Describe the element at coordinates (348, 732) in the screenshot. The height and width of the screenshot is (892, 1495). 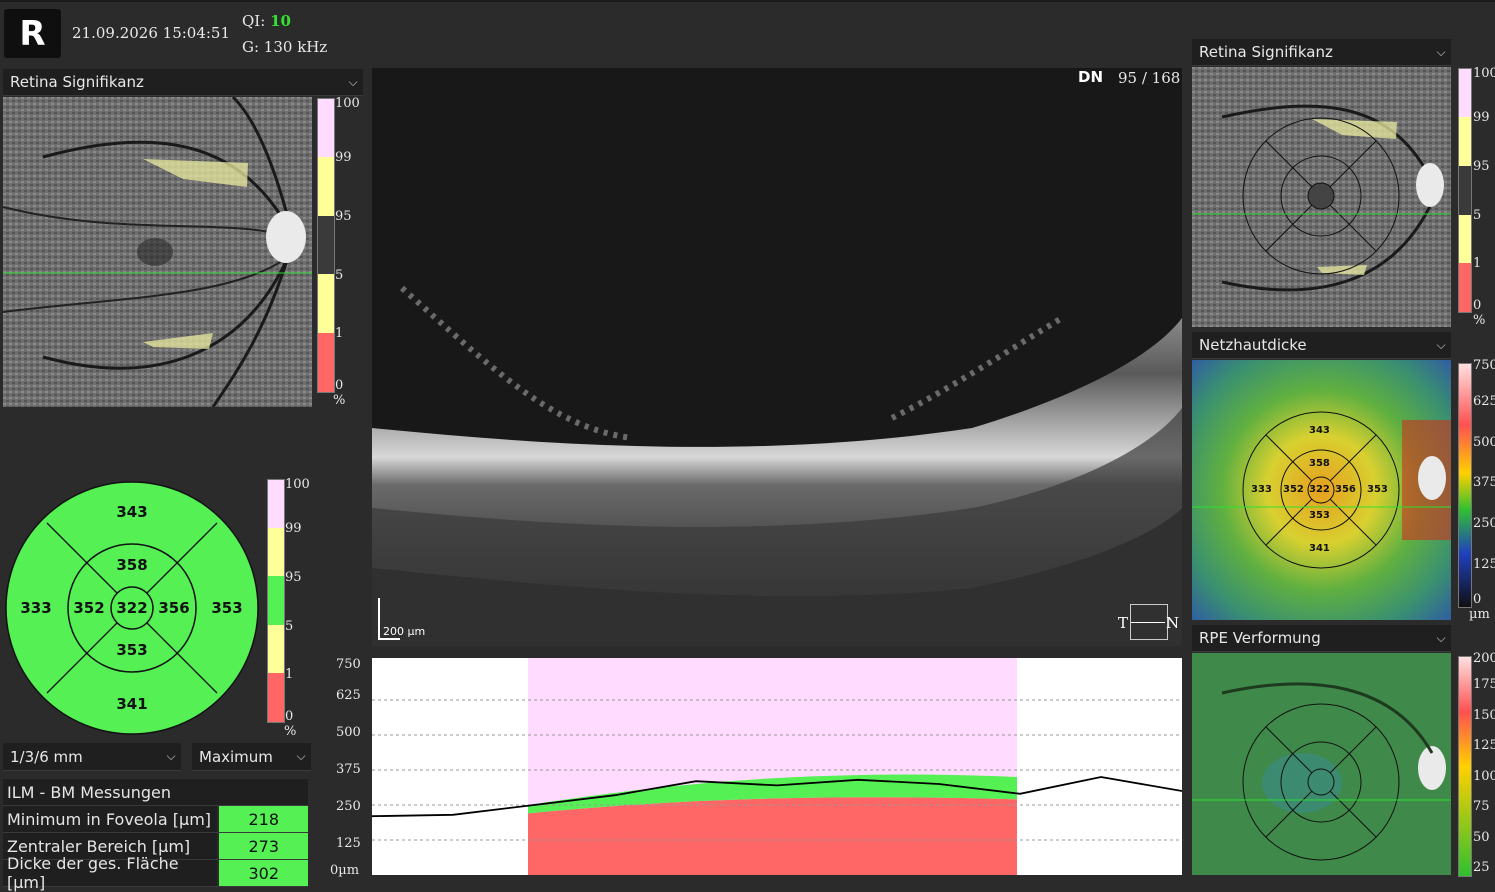
I see `profile-y-tick: 500` at that location.